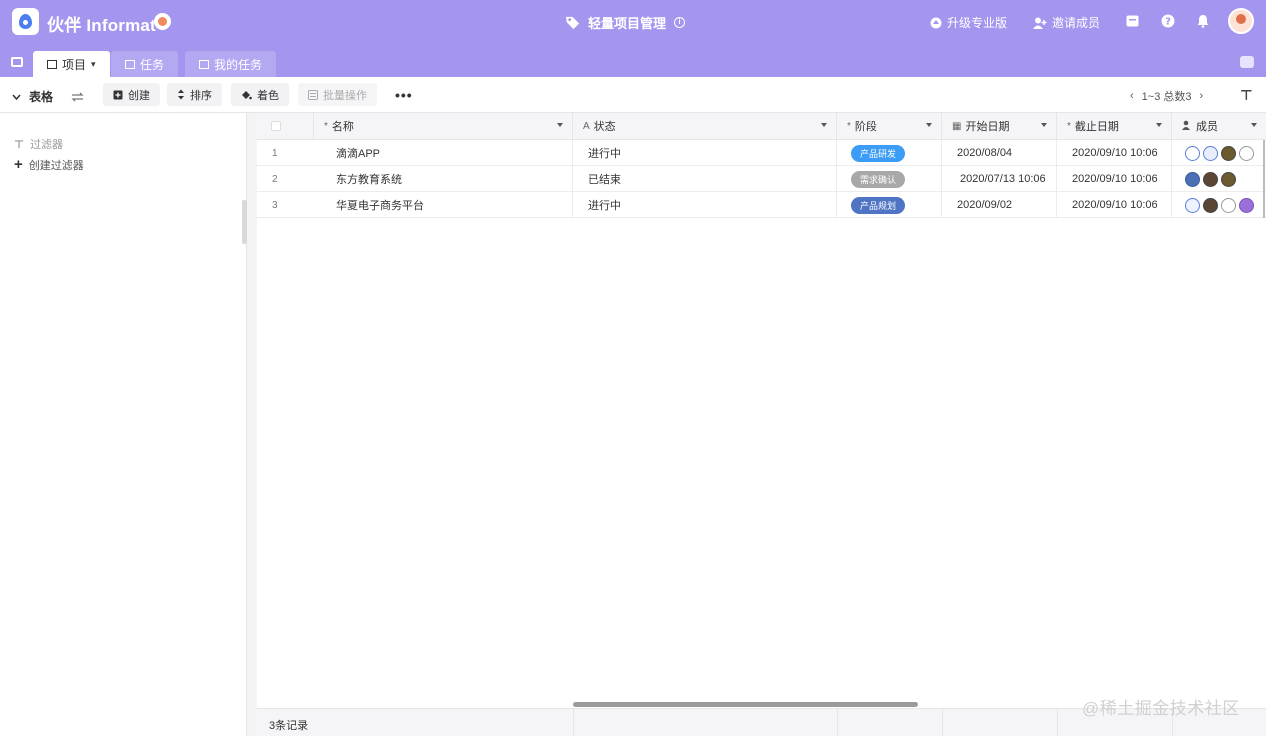  What do you see at coordinates (181, 94) in the screenshot?
I see `sort-icon` at bounding box center [181, 94].